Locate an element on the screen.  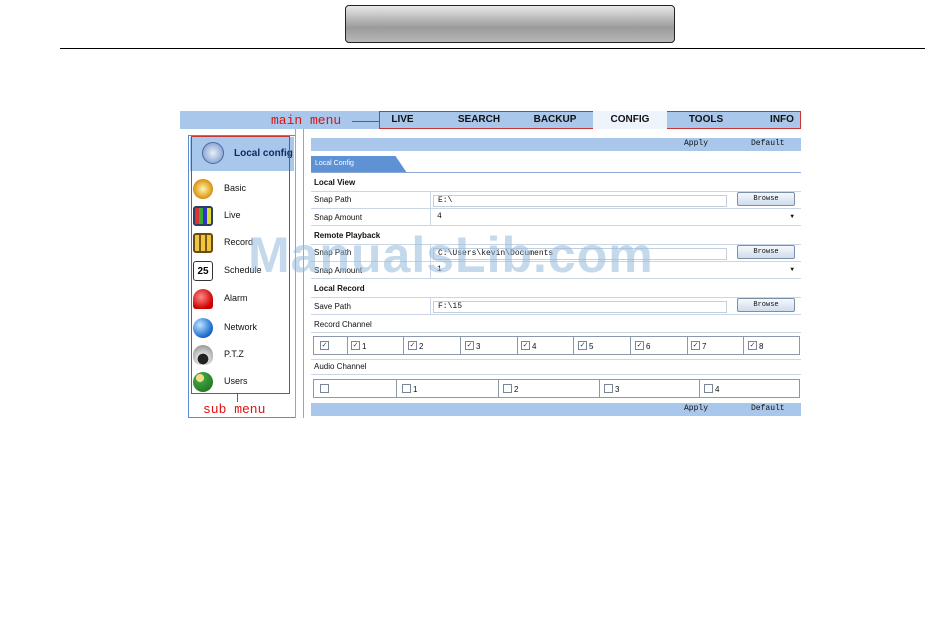
record-channel-7-label: 7 is located at coordinates (704, 346).